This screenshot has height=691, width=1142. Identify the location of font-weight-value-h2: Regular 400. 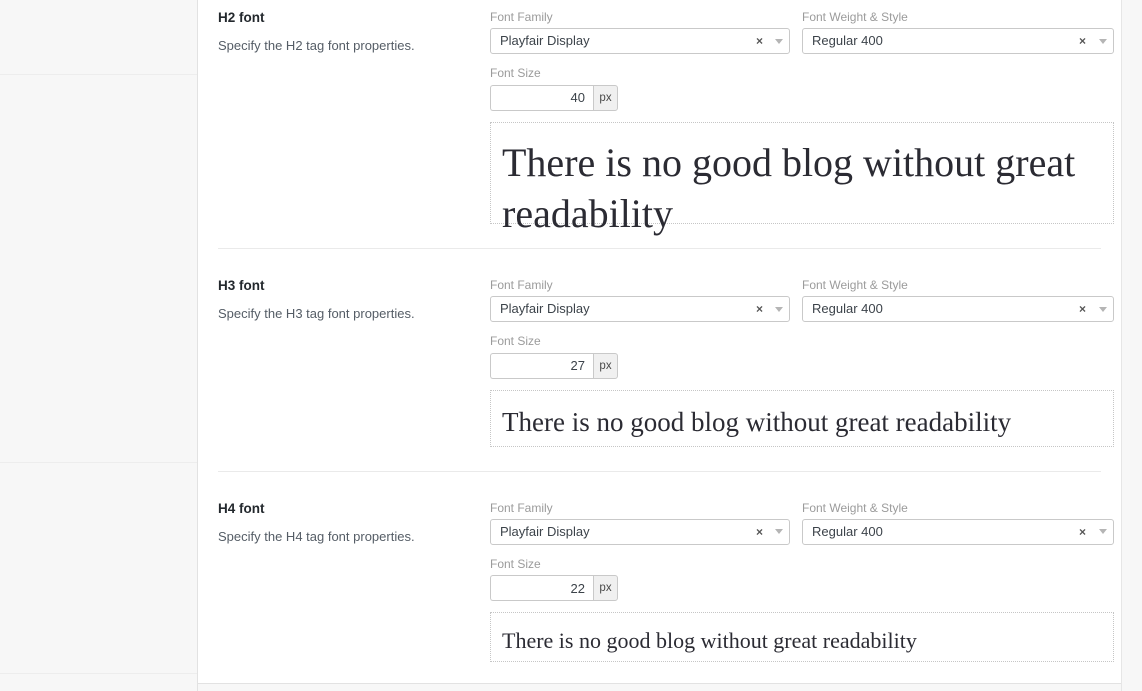
(847, 41).